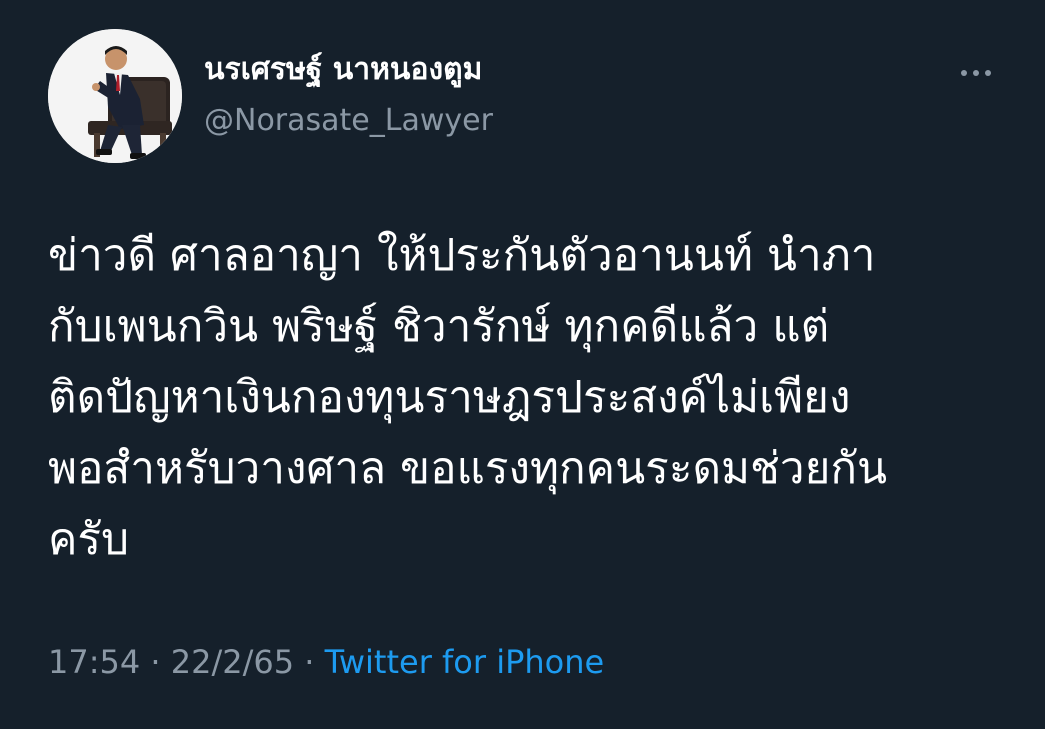 The height and width of the screenshot is (729, 1045). I want to click on avatar-photo, so click(115, 96).